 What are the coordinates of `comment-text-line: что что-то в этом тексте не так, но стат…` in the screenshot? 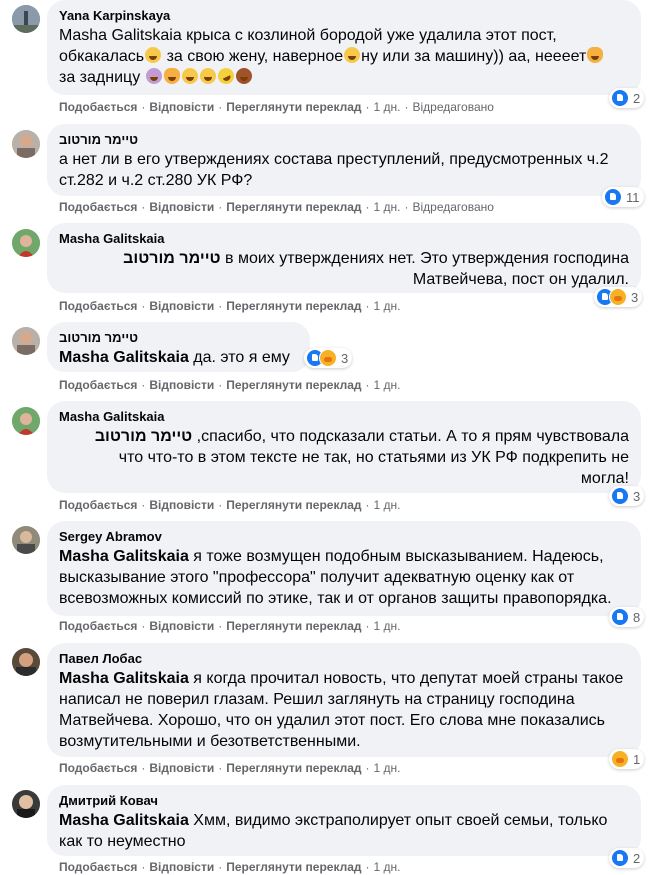 It's located at (373, 457).